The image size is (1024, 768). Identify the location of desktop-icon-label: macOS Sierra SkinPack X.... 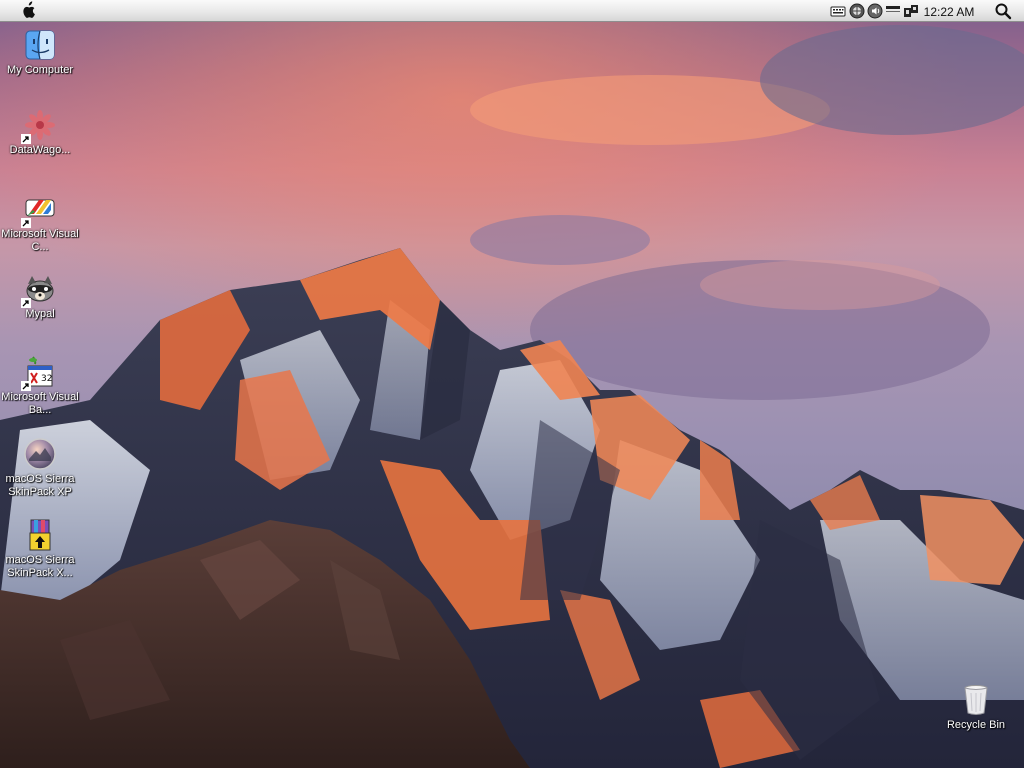
(40, 566).